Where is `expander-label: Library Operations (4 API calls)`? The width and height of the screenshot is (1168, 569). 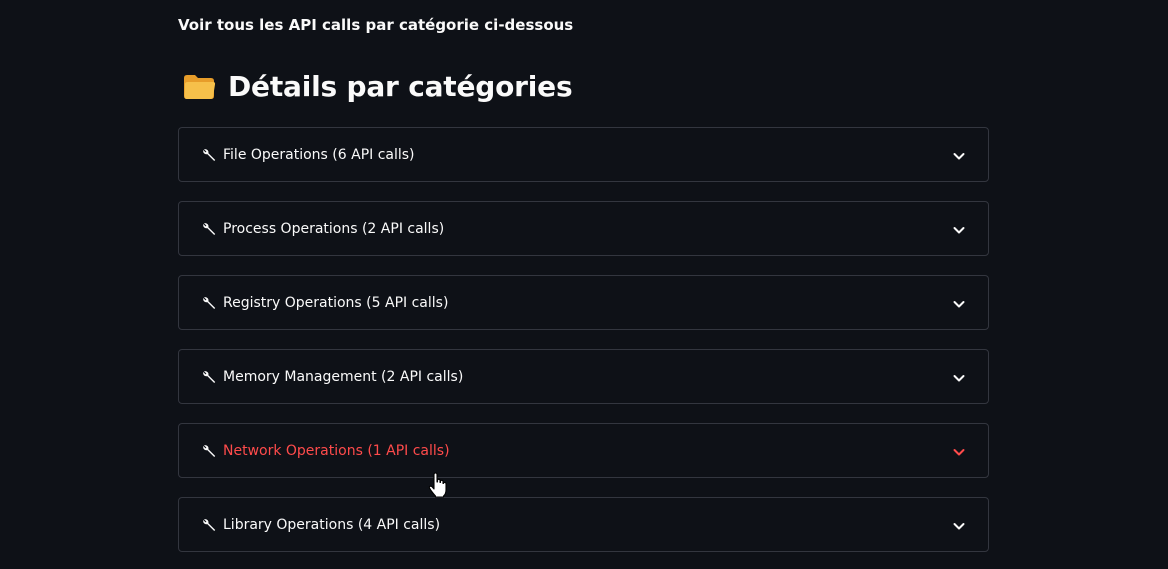
expander-label: Library Operations (4 API calls) is located at coordinates (332, 524).